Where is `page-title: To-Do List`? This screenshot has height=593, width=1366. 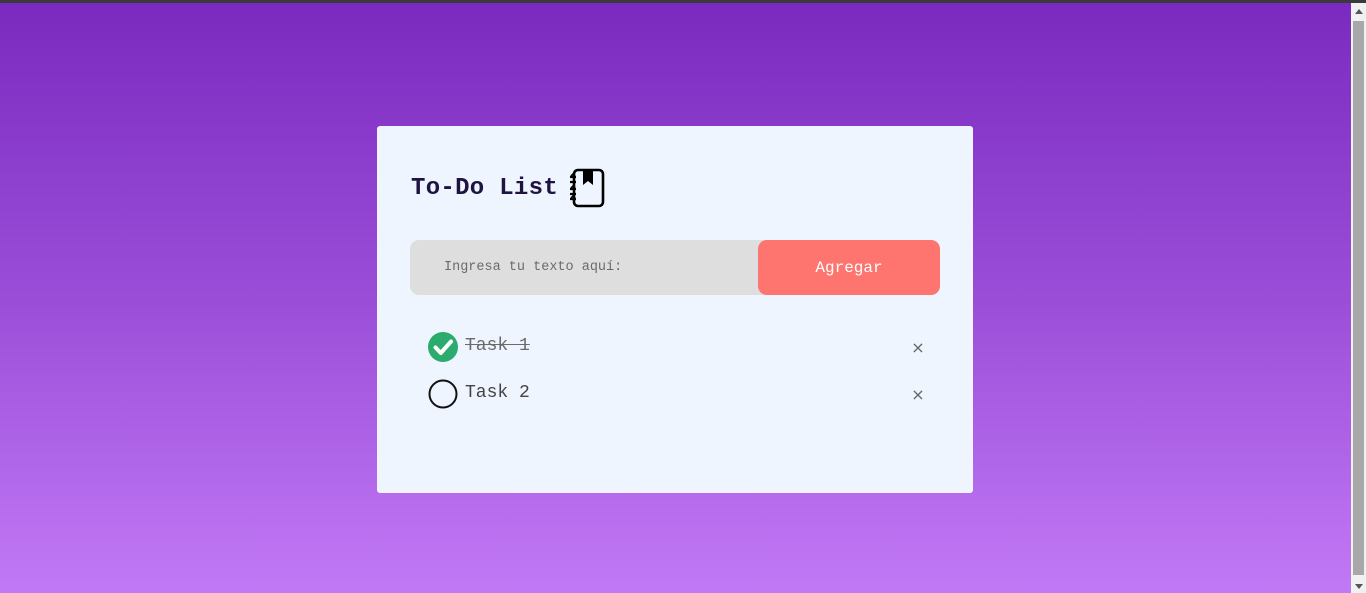 page-title: To-Do List is located at coordinates (485, 188).